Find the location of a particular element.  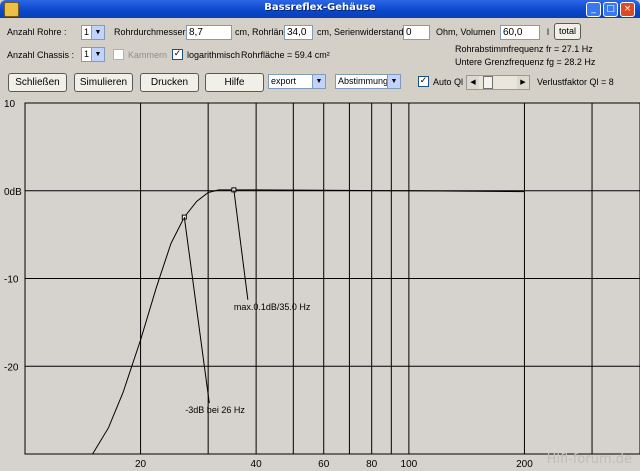

anzahl-rohre-select: 1 ▼ is located at coordinates (93, 32).